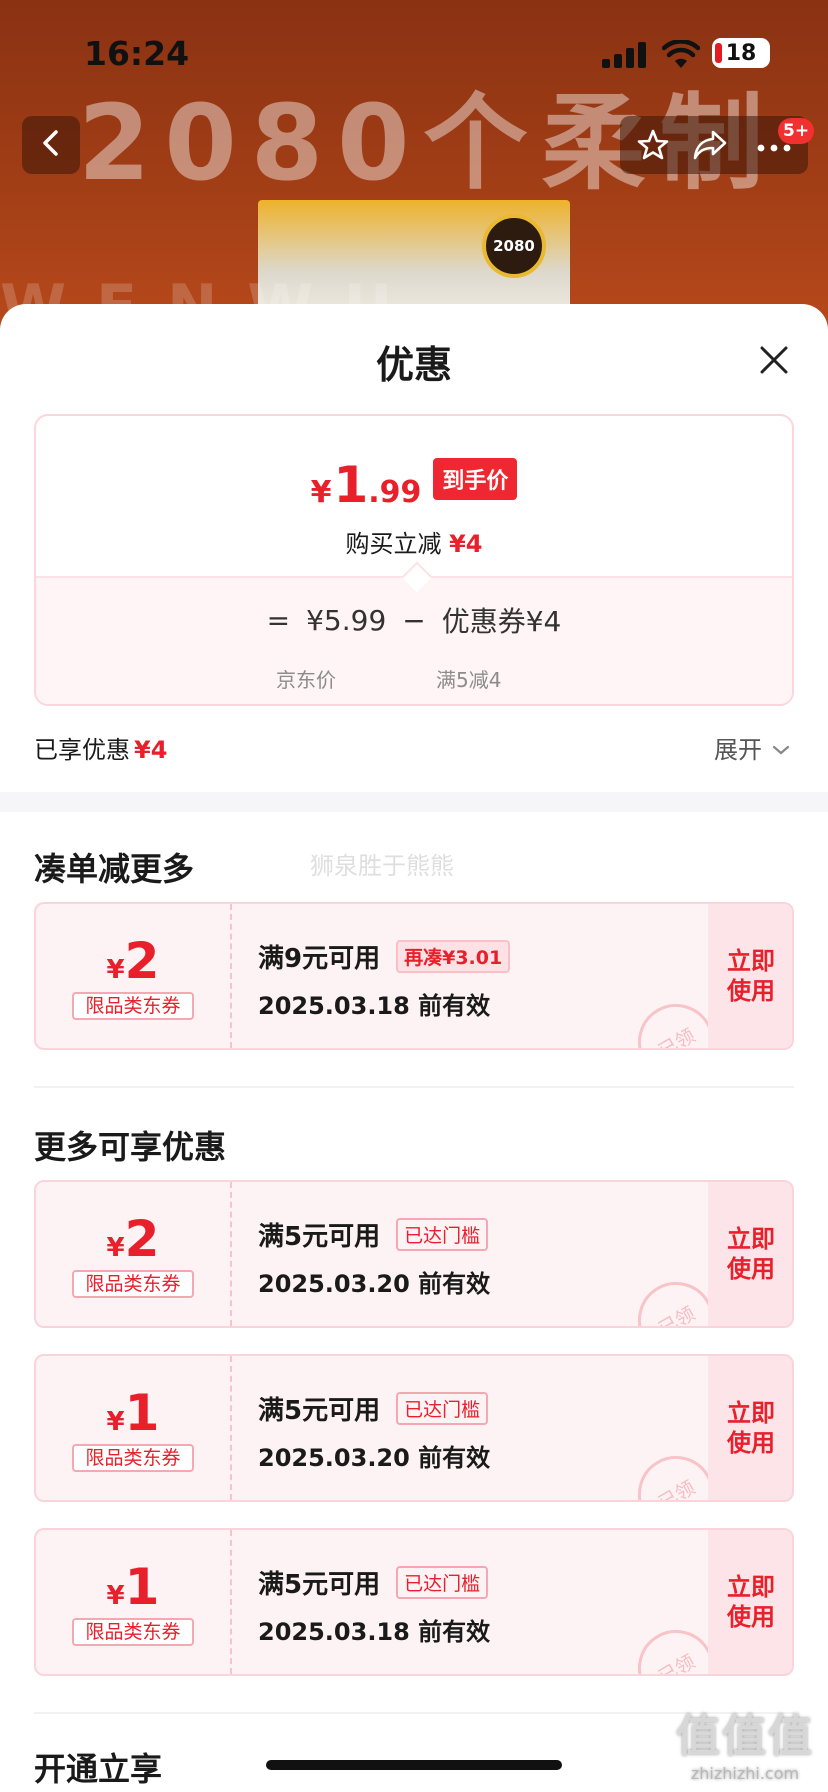 The image size is (828, 1792). What do you see at coordinates (130, 1147) in the screenshot?
I see `section-title-available: 更多可享优惠` at bounding box center [130, 1147].